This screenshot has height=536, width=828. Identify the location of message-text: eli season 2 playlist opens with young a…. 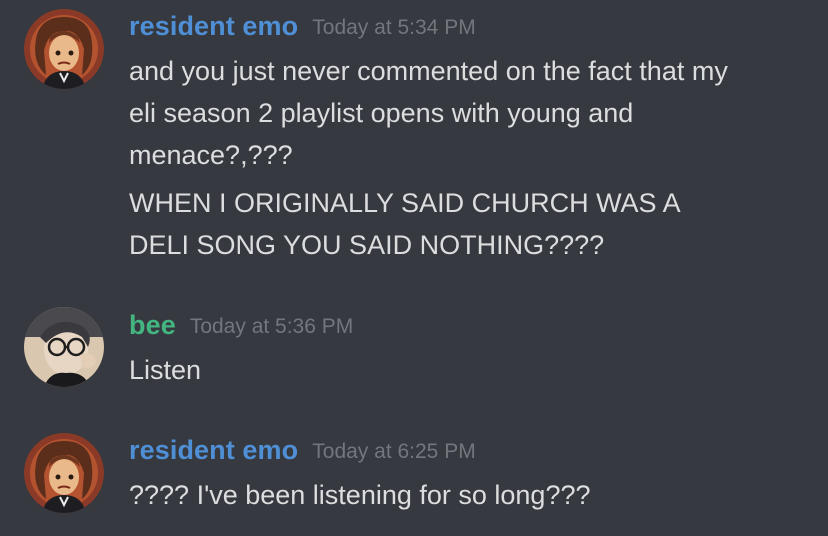
(381, 113).